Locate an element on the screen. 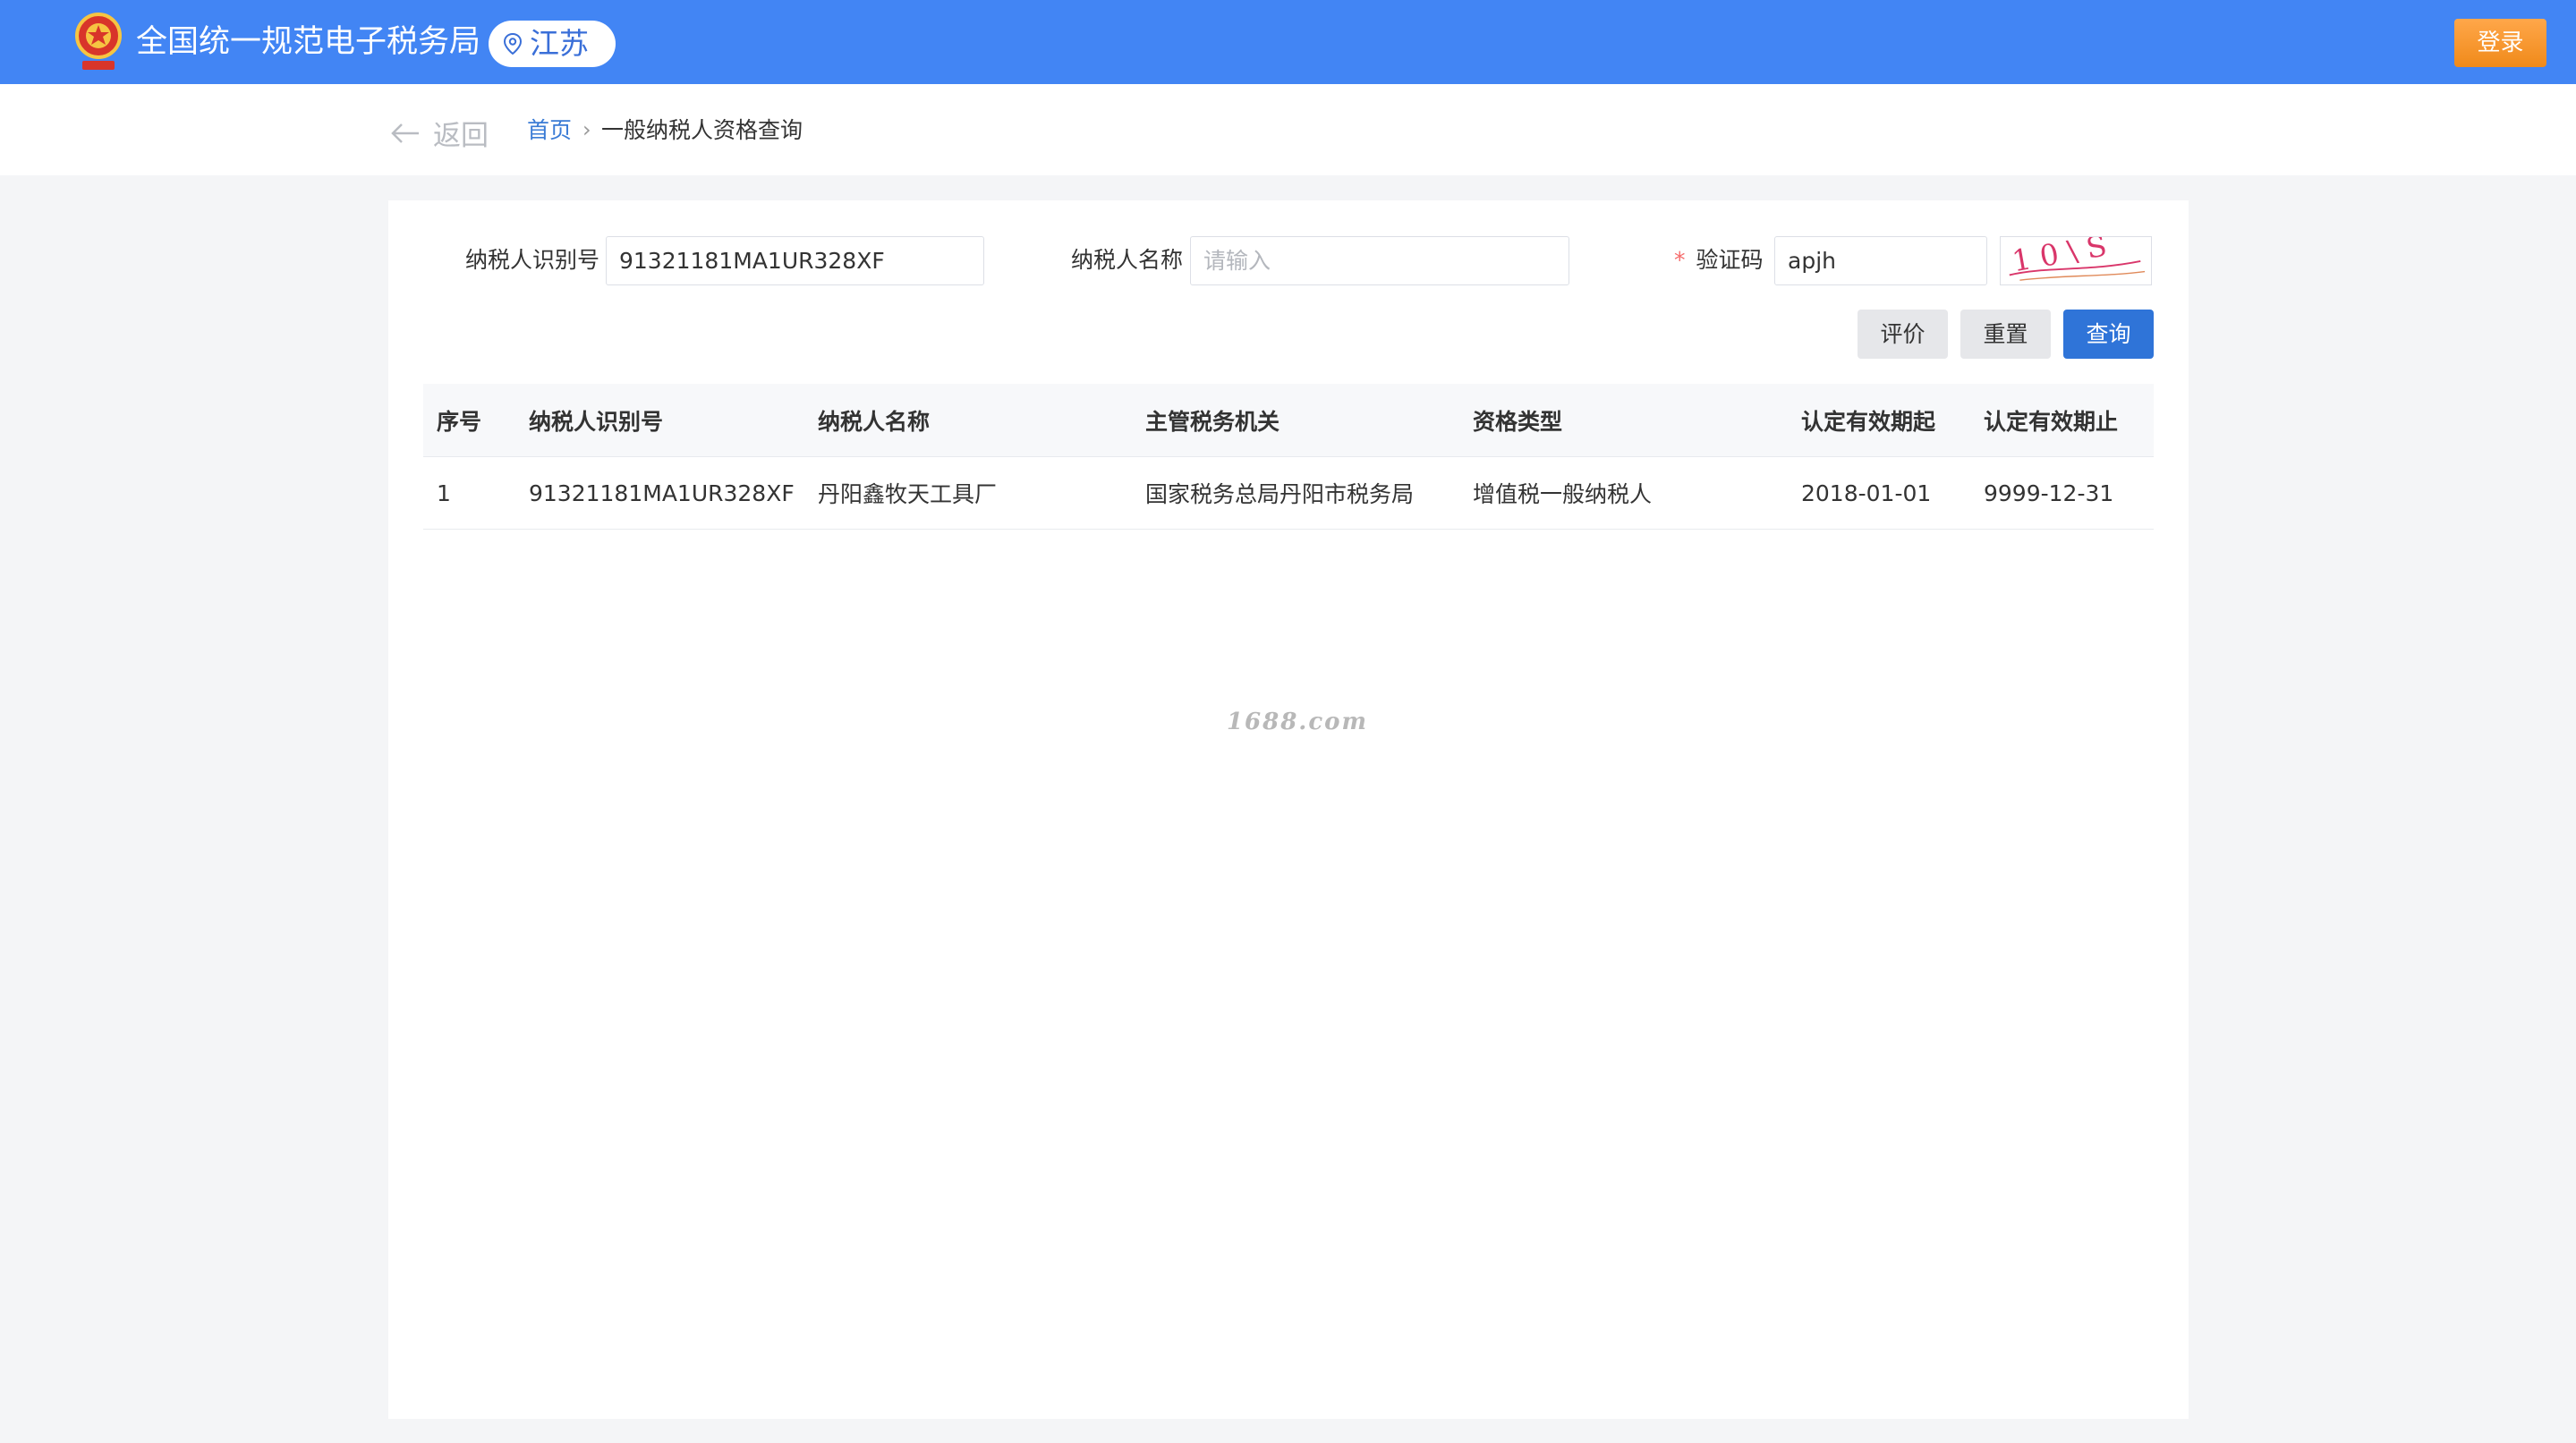 The image size is (2576, 1443). arrow-left-icon is located at coordinates (405, 133).